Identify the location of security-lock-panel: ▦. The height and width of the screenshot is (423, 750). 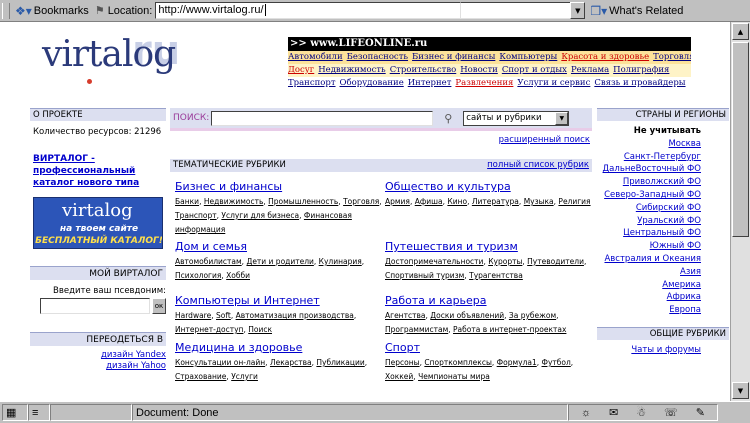
(15, 412).